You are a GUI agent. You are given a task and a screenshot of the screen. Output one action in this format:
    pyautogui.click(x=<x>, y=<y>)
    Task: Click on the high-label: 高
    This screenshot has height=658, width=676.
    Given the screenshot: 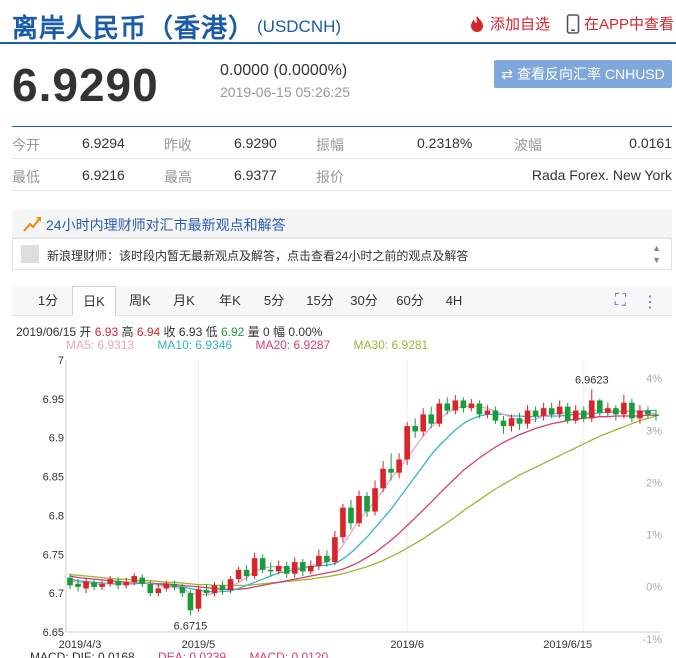 What is the action you would take?
    pyautogui.click(x=127, y=332)
    